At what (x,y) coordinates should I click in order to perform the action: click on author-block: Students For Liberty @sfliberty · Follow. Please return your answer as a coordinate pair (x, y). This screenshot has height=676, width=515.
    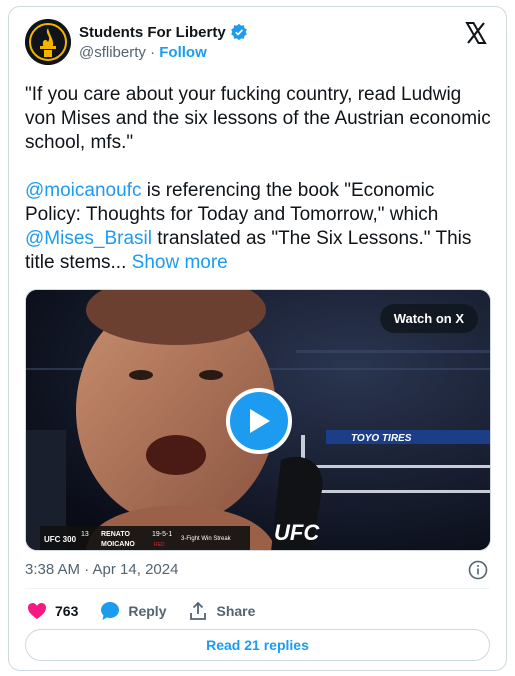
    Looking at the image, I should click on (163, 42).